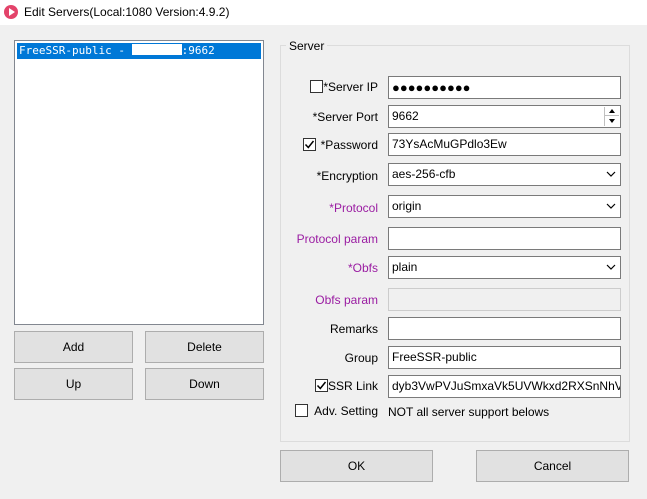 The height and width of the screenshot is (499, 647). Describe the element at coordinates (345, 117) in the screenshot. I see `server-port-label: *Server Port` at that location.